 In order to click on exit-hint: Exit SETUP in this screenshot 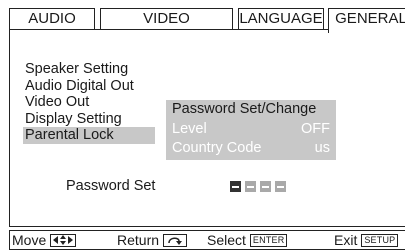, I will do `click(366, 240)`.